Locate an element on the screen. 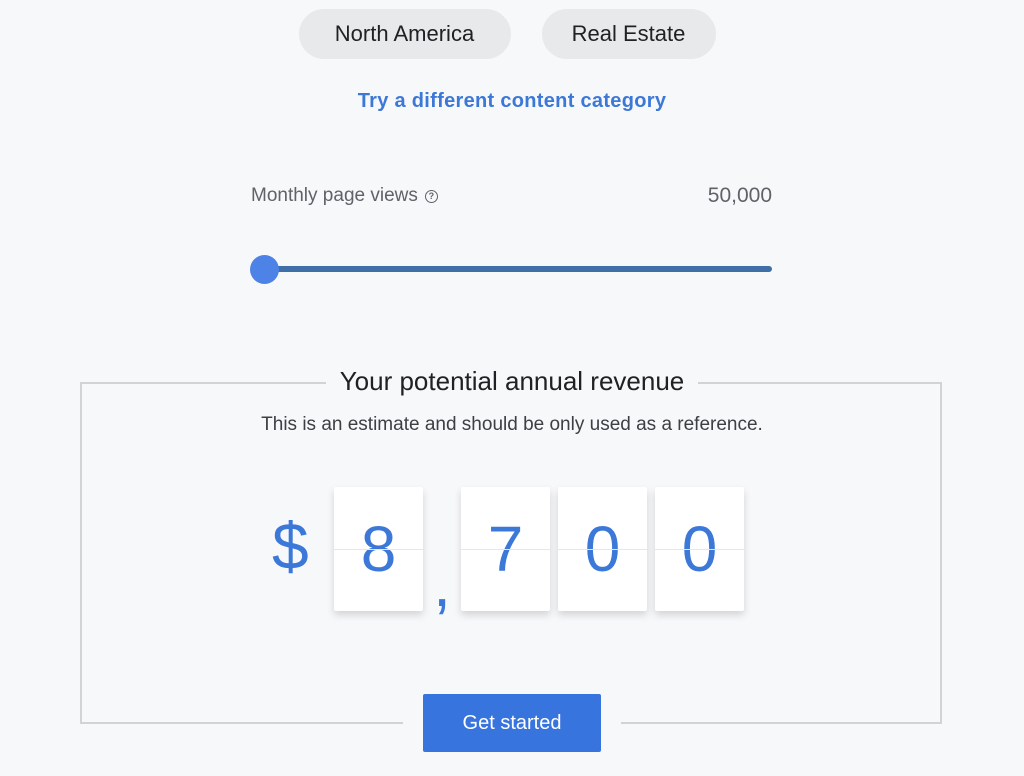 The height and width of the screenshot is (776, 1024). page-views-slider-thumb is located at coordinates (264, 269).